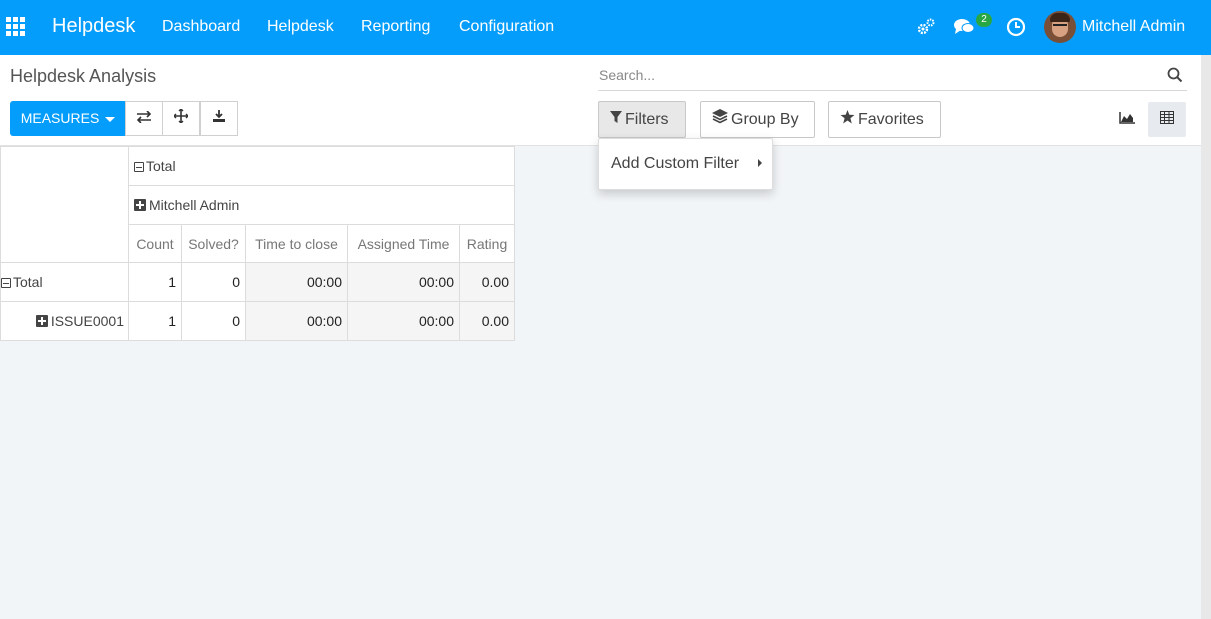 This screenshot has width=1211, height=619. What do you see at coordinates (60, 118) in the screenshot?
I see `measures-label: MEASURES` at bounding box center [60, 118].